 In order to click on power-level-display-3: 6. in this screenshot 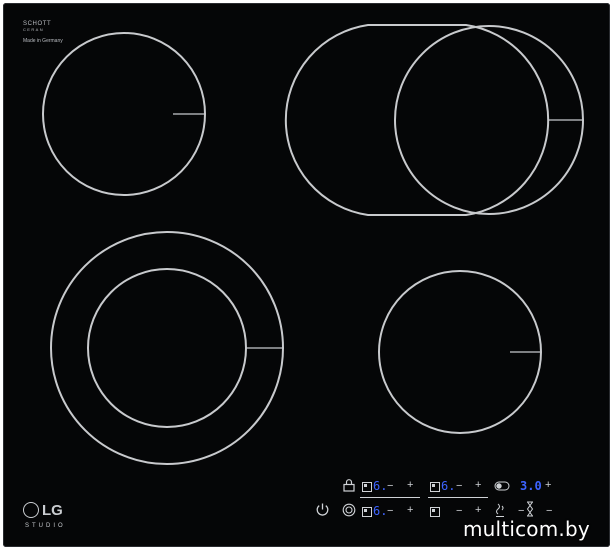, I will do `click(380, 511)`.